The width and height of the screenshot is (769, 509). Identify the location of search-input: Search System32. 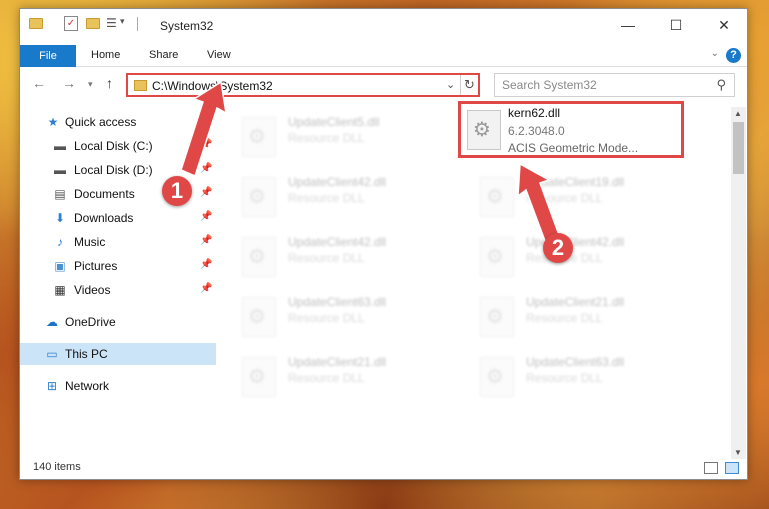
(549, 85).